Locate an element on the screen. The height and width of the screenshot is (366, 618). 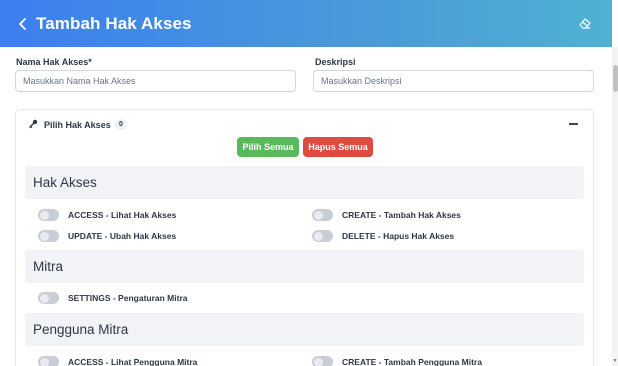
section-title: Hak Akses is located at coordinates (65, 182).